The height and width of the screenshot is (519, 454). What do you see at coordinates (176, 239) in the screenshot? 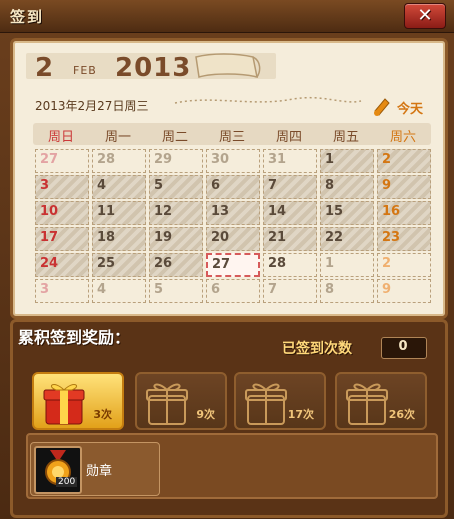
I see `calendar-day: 19` at bounding box center [176, 239].